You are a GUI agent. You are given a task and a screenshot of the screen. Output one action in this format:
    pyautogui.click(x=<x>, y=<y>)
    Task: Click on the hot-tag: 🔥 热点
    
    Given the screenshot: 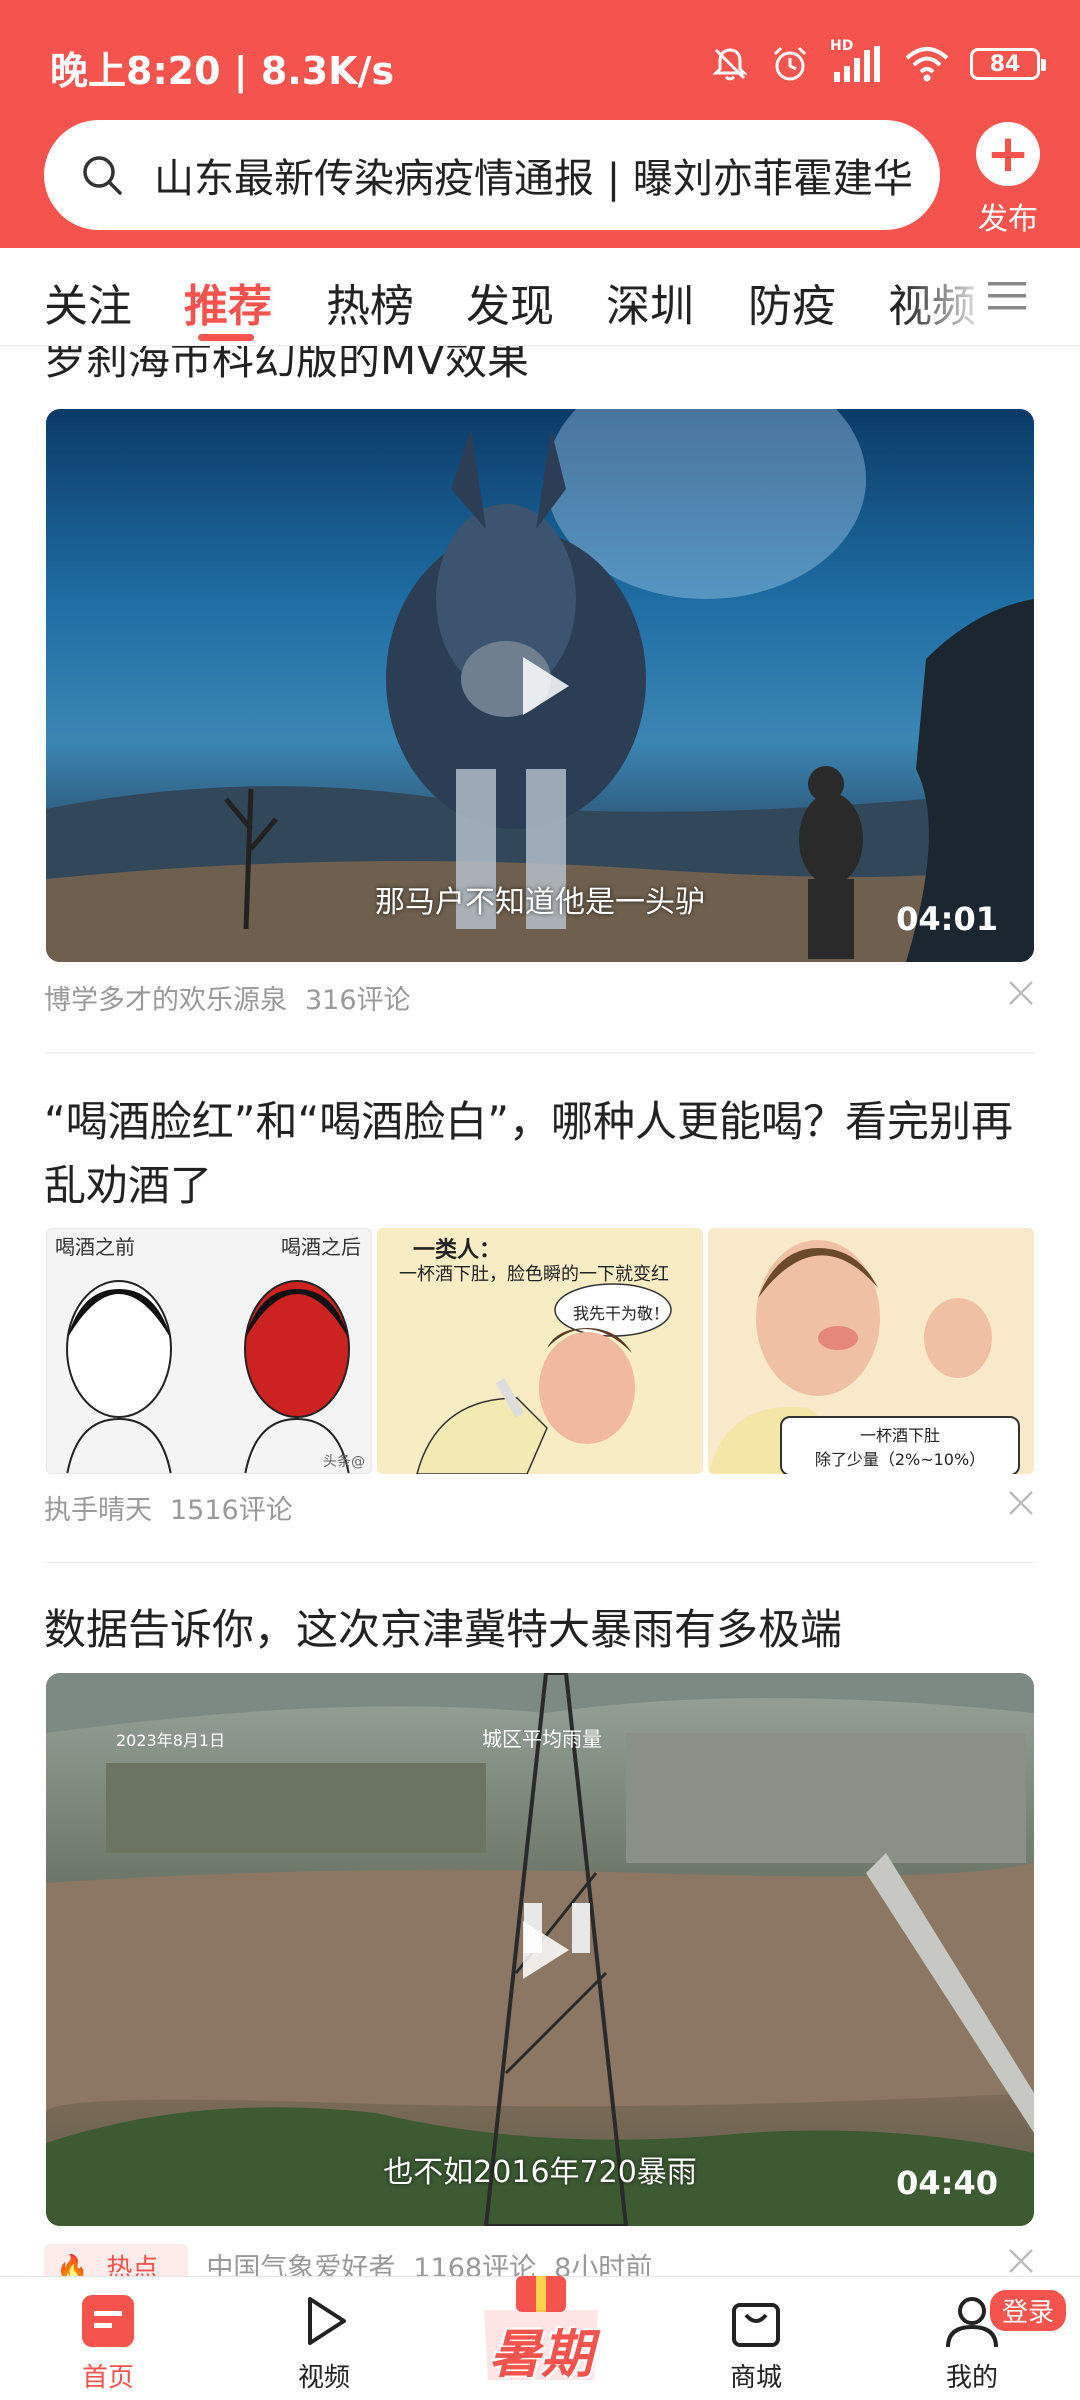 What is the action you would take?
    pyautogui.click(x=116, y=2260)
    